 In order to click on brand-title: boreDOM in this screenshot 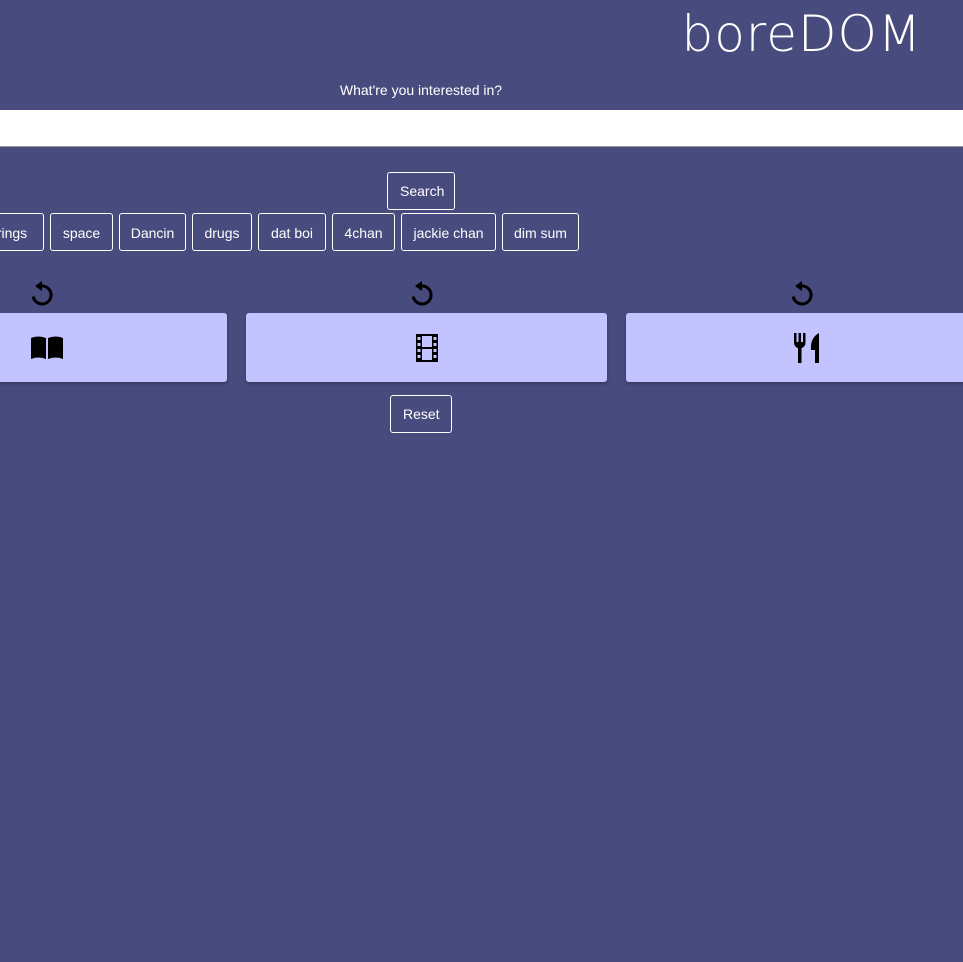, I will do `click(801, 34)`.